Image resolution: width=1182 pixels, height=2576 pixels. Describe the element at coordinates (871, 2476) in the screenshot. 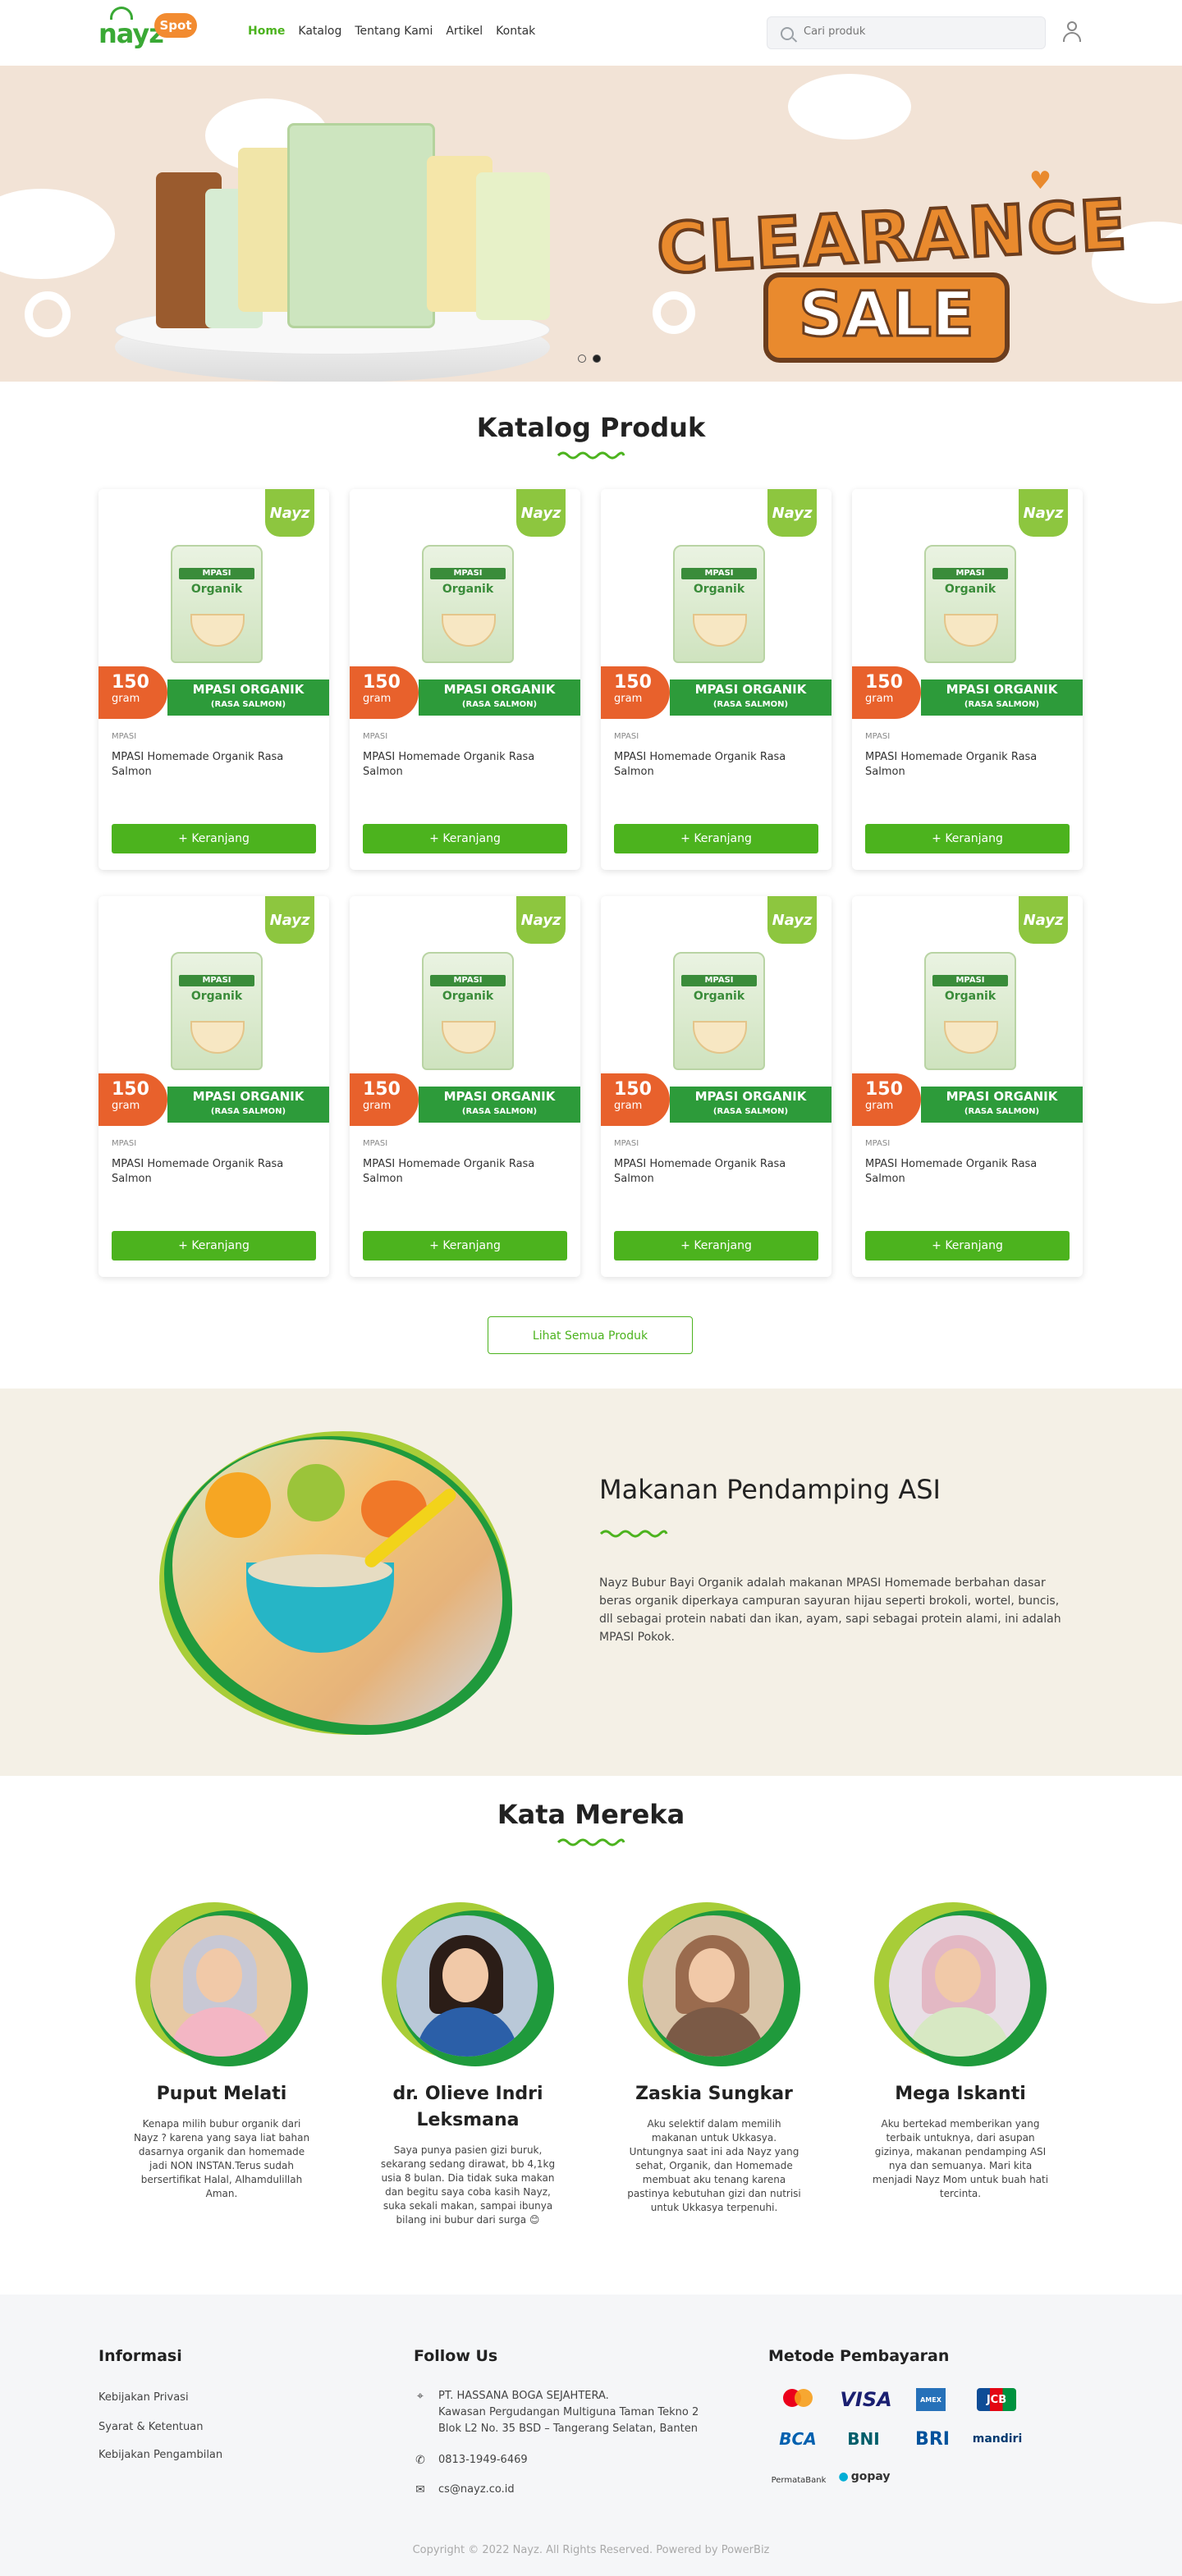

I see `gopay-text: gopay` at that location.